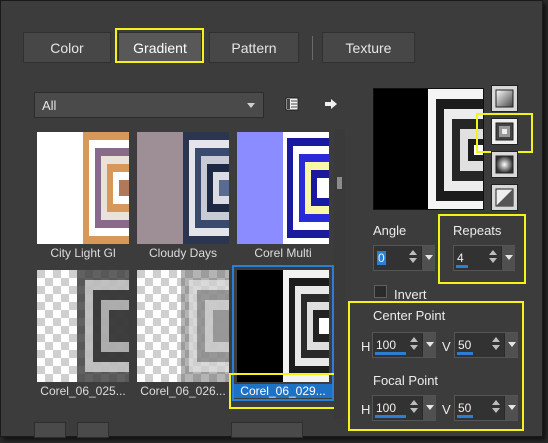 The width and height of the screenshot is (548, 443). Describe the element at coordinates (390, 353) in the screenshot. I see `center-h-slider-fill` at that location.